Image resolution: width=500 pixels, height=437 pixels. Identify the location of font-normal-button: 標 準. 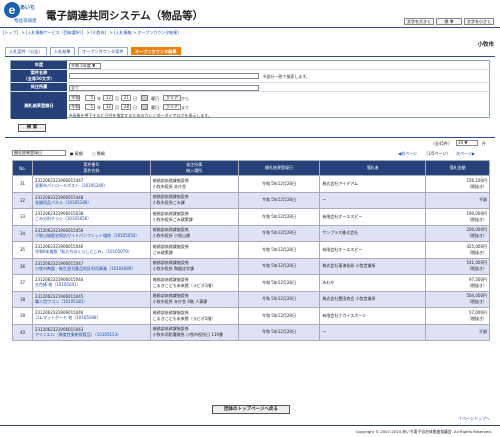
(449, 21).